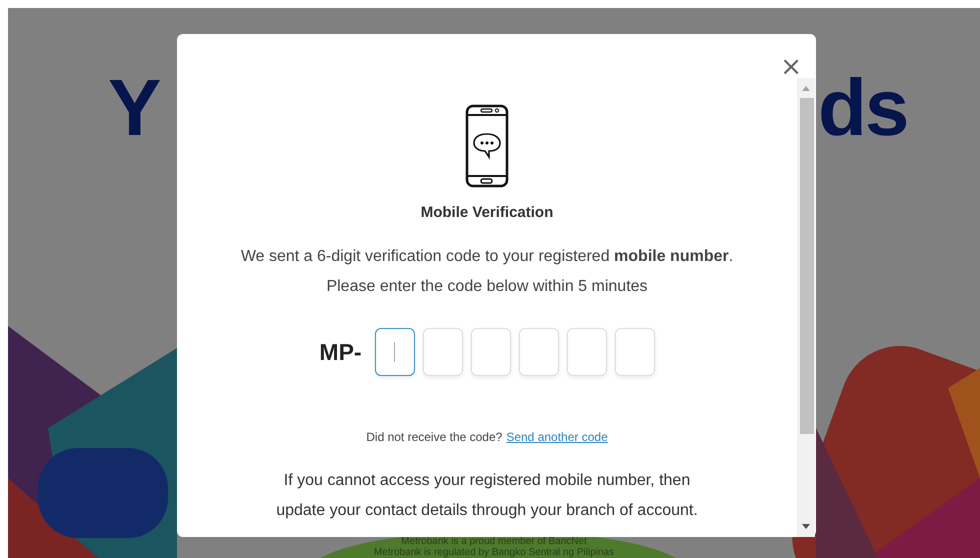  What do you see at coordinates (487, 257) in the screenshot?
I see `message-text: We sent a 6-digit verification code to your registered mobile number.` at bounding box center [487, 257].